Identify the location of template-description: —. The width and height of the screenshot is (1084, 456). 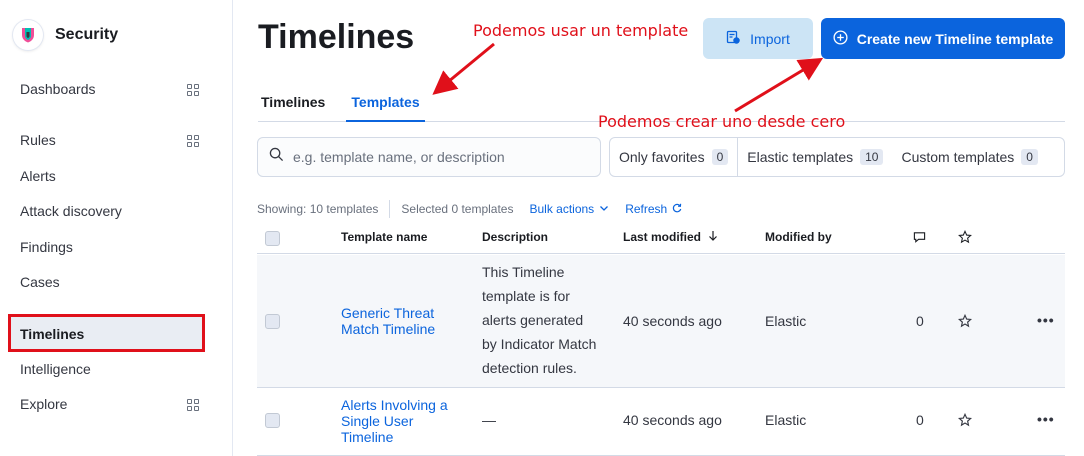
(489, 420).